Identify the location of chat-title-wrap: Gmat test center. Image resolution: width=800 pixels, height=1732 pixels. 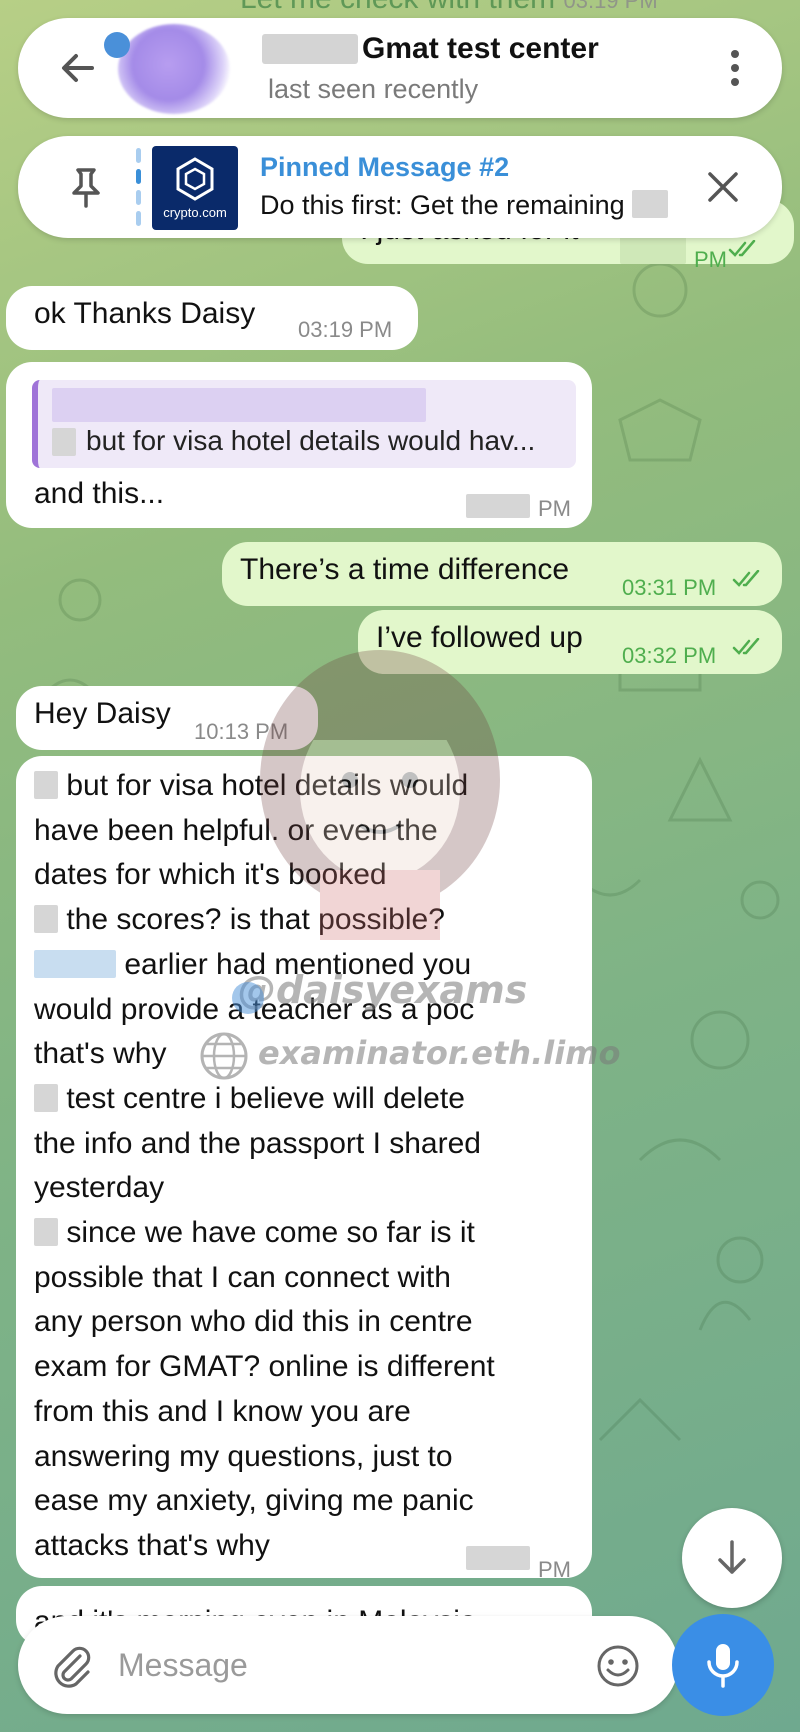
(430, 49).